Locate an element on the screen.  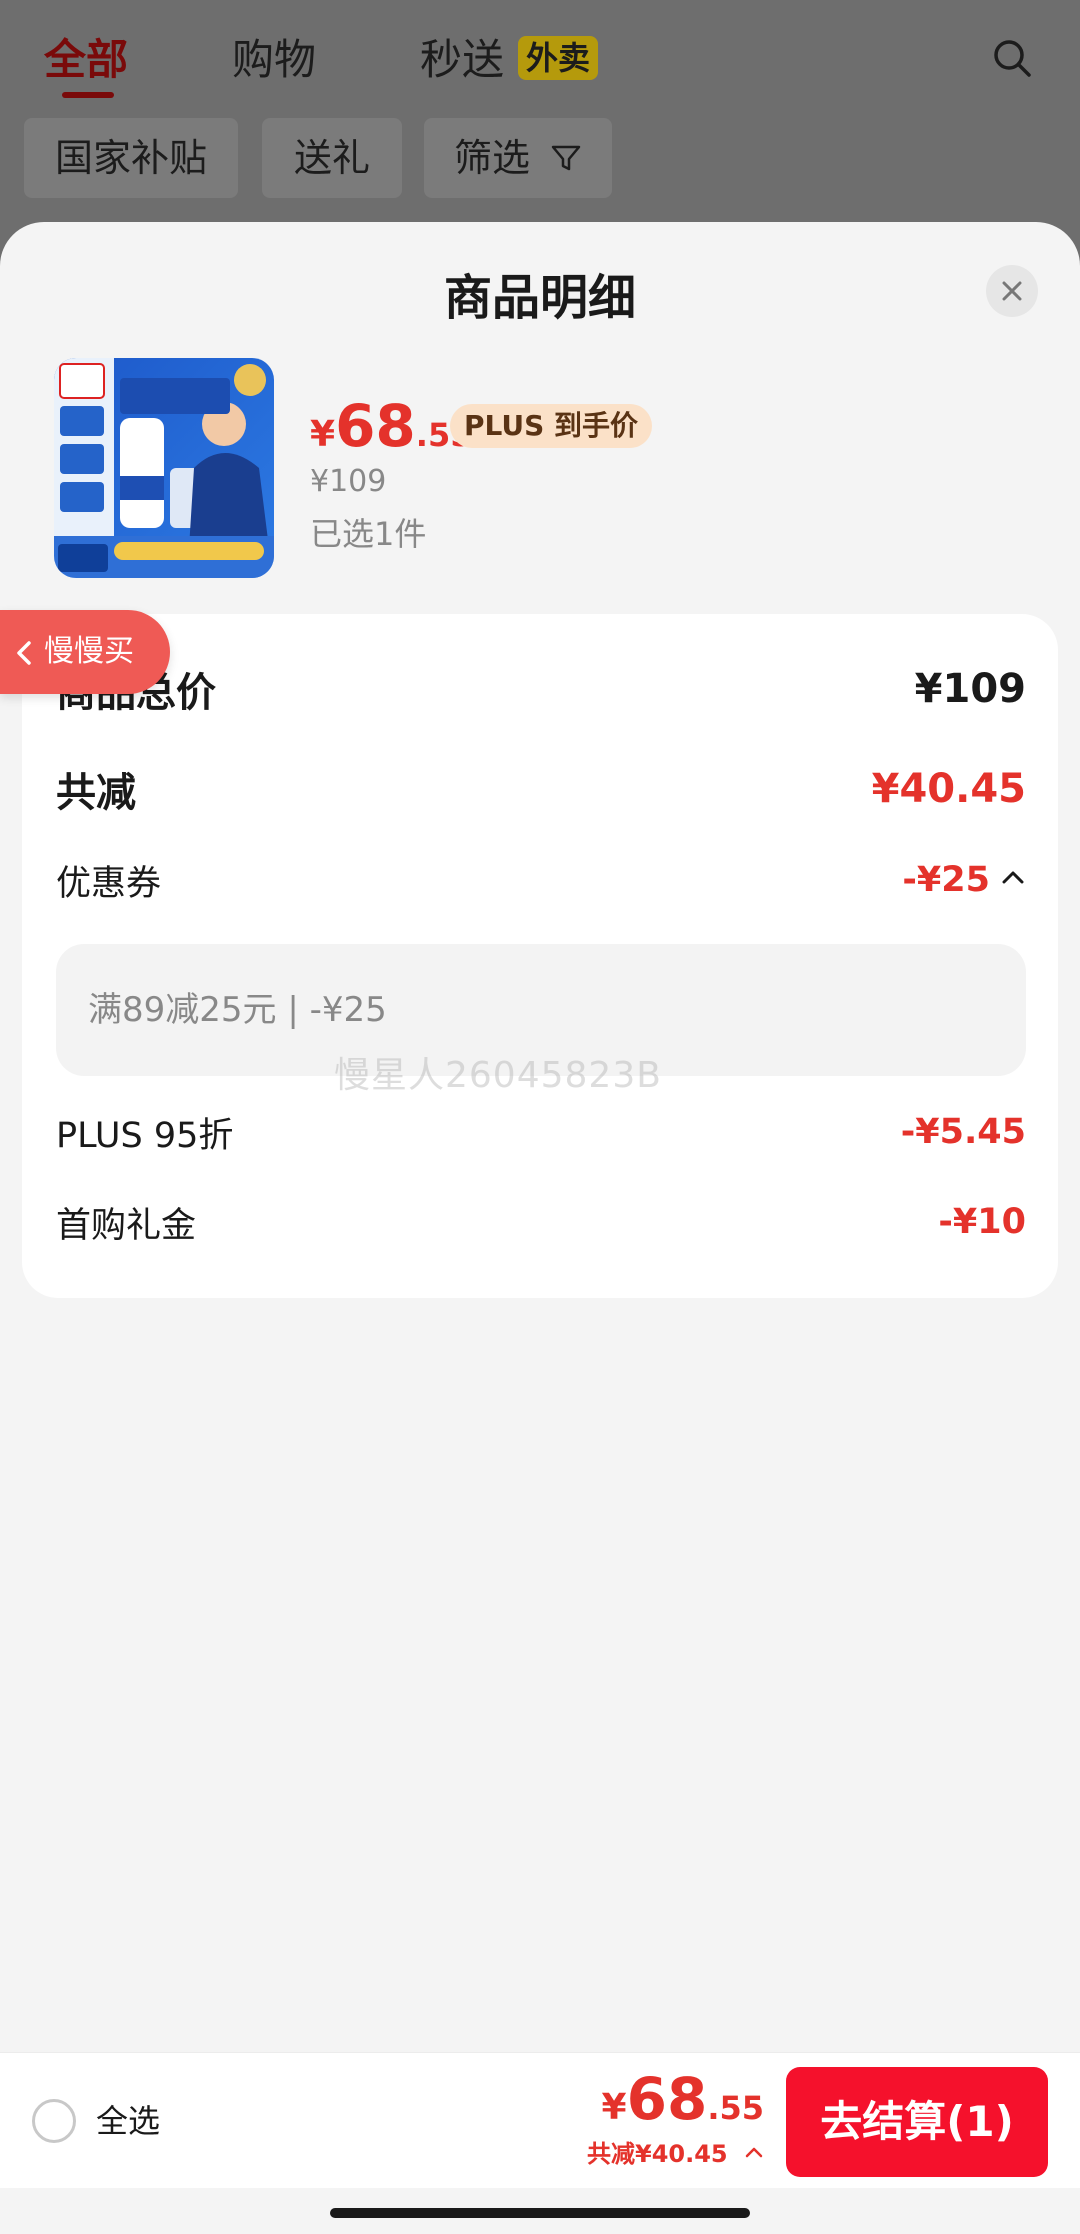
search-icon is located at coordinates (1012, 58).